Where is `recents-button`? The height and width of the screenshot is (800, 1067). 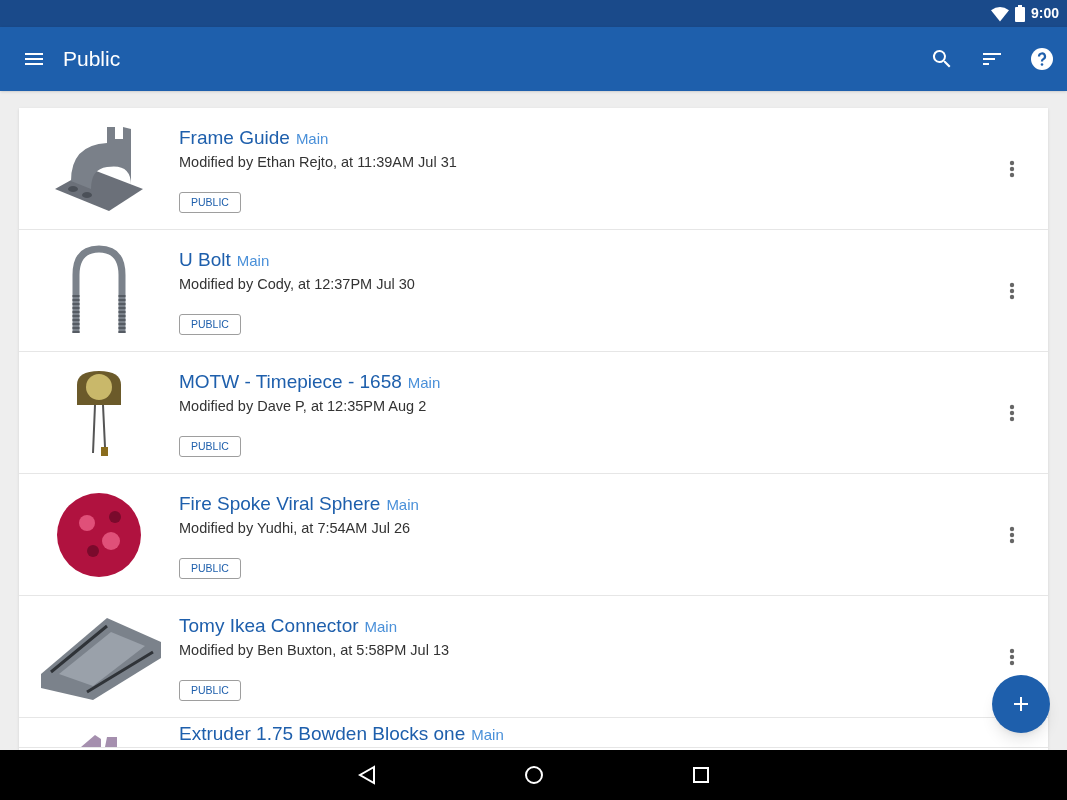 recents-button is located at coordinates (700, 775).